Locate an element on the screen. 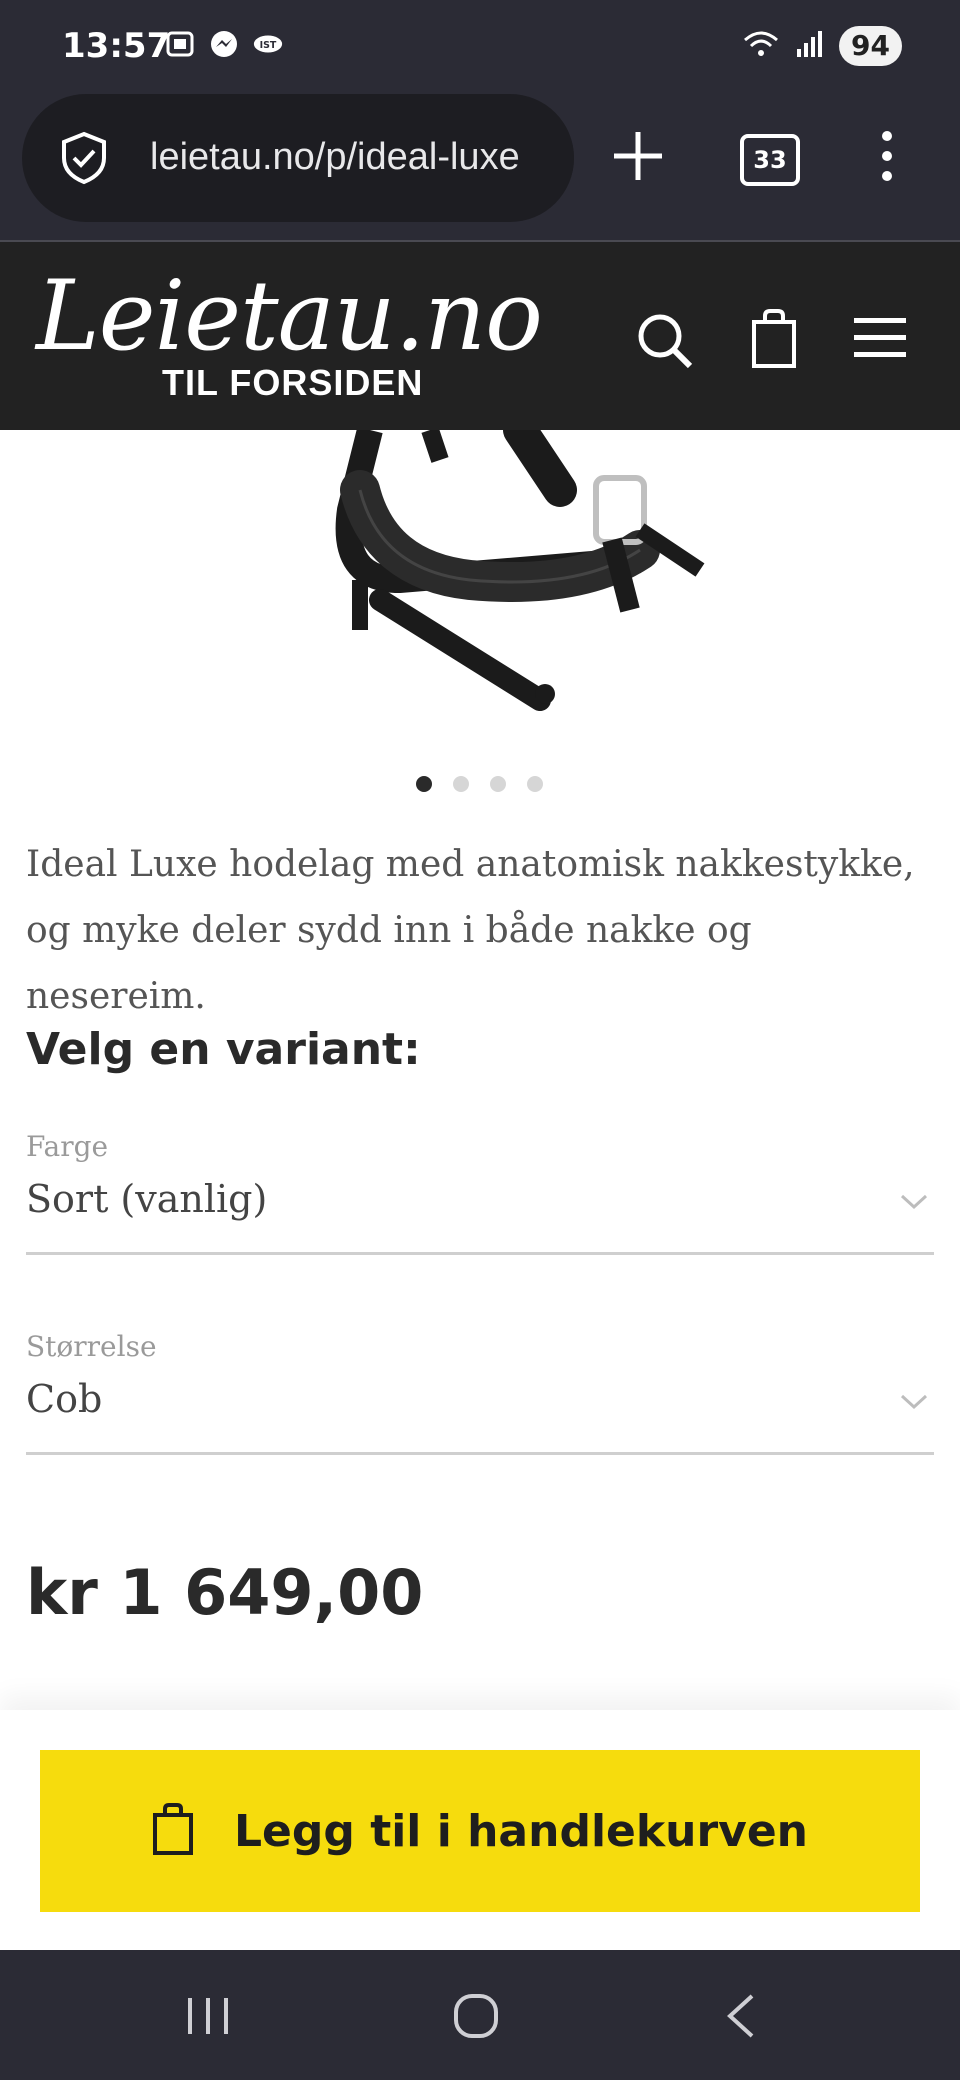 The height and width of the screenshot is (2080, 960). site-header: Leietau.no TIL FORSIDEN is located at coordinates (480, 336).